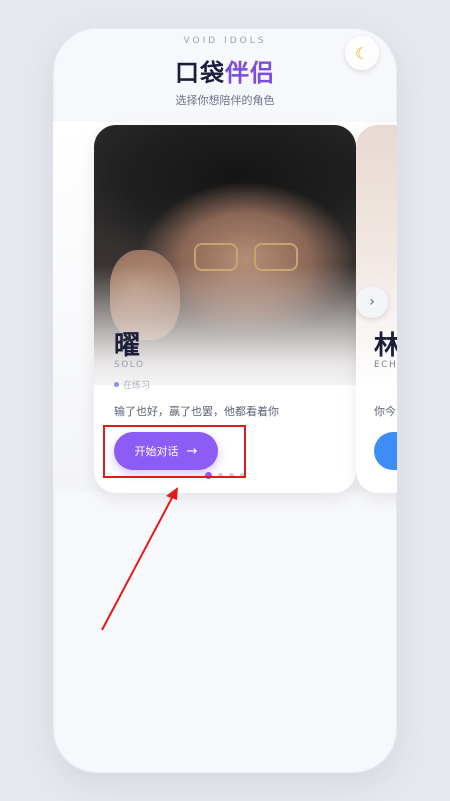 The image size is (450, 801). I want to click on annotation-arrow, so click(139, 559).